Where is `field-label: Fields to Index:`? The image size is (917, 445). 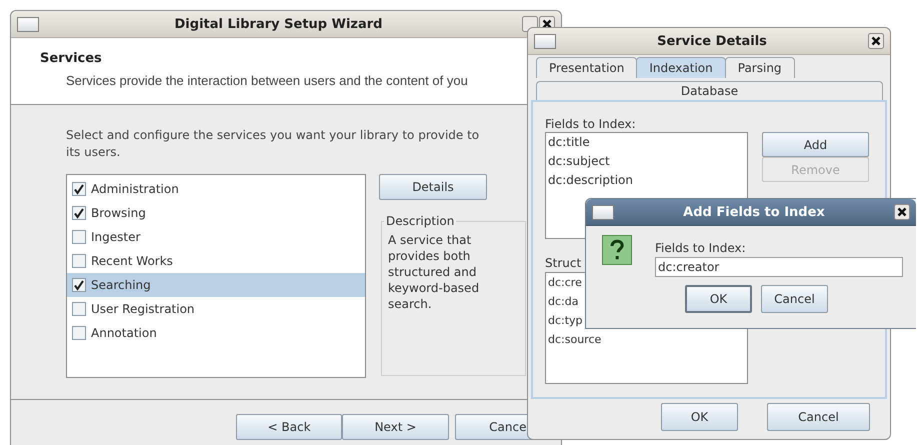
field-label: Fields to Index: is located at coordinates (701, 248).